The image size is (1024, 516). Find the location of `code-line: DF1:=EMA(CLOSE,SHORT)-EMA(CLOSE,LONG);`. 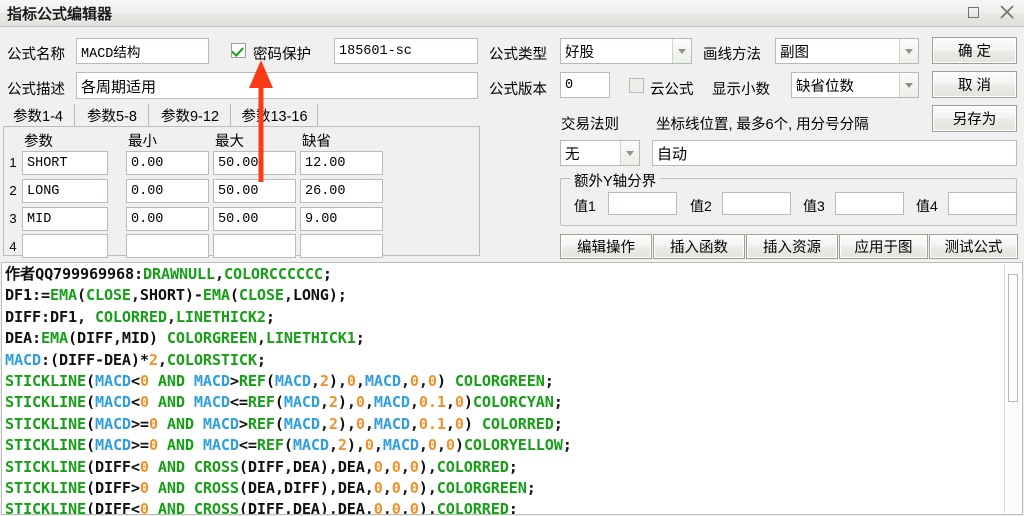

code-line: DF1:=EMA(CLOSE,SHORT)-EMA(CLOSE,LONG); is located at coordinates (176, 295).